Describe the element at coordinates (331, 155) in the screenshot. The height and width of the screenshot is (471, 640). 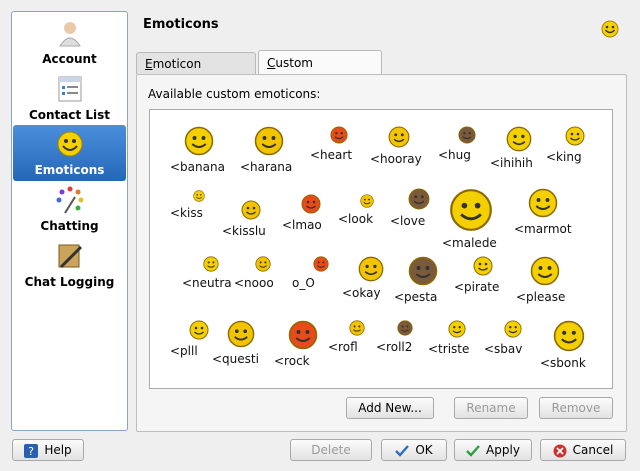
I see `emoticon-label: <heart` at that location.